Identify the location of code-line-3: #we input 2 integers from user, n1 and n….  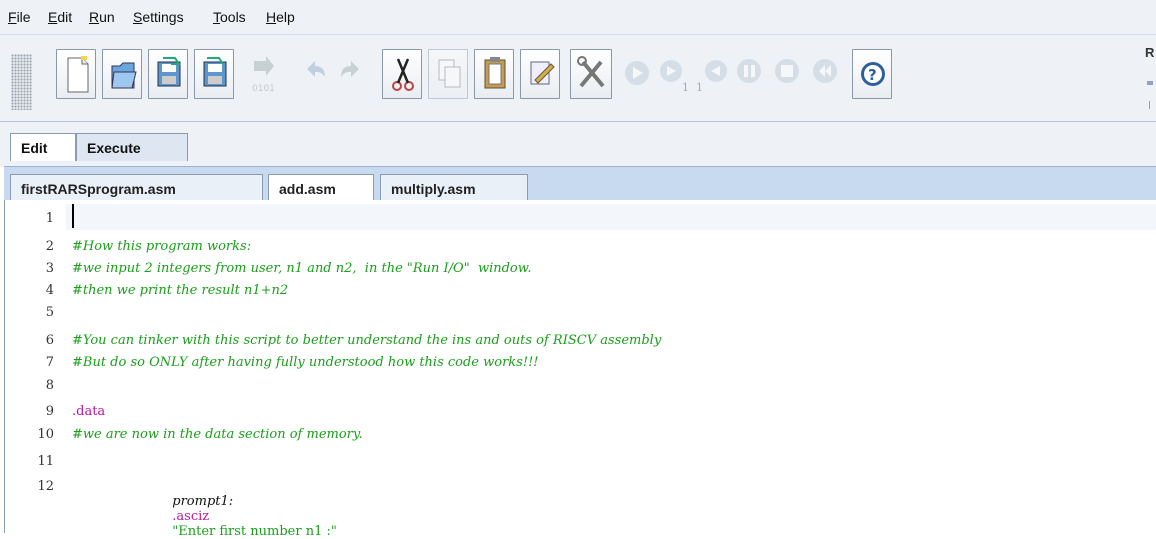
(302, 268).